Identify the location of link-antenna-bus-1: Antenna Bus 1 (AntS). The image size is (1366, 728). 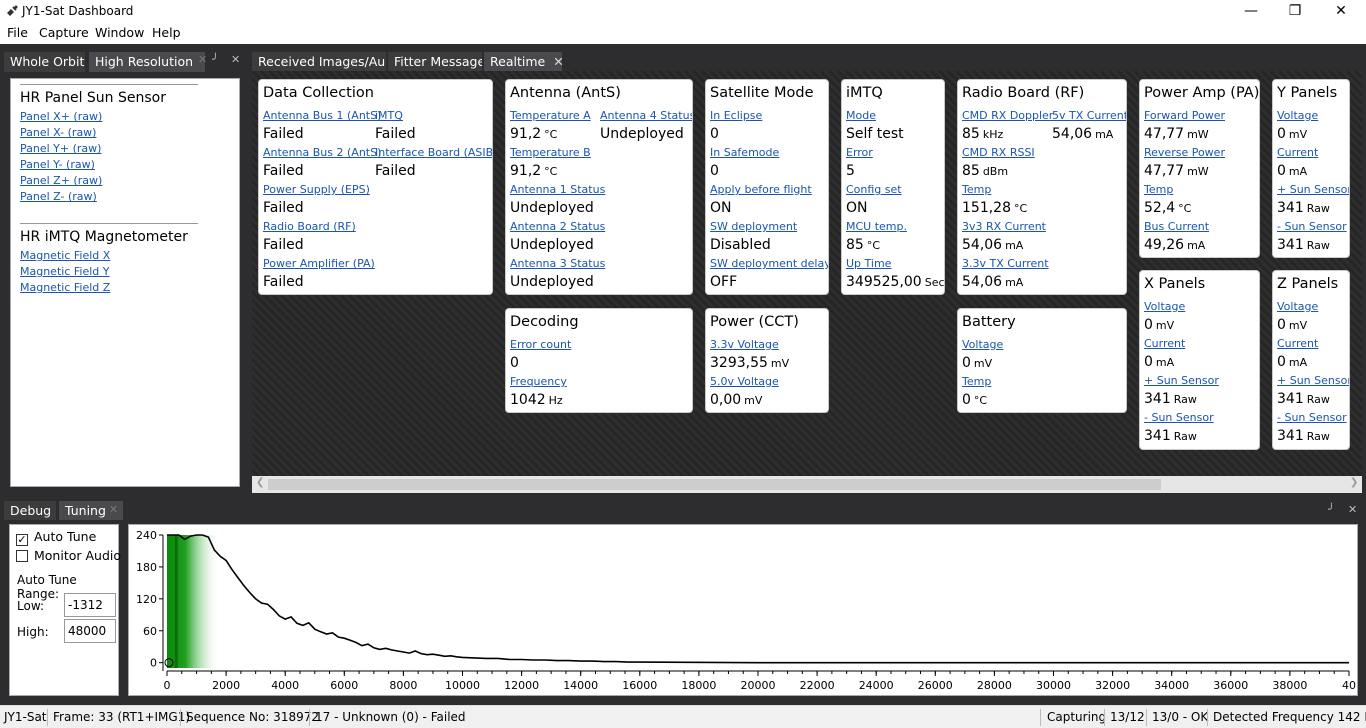
(322, 115).